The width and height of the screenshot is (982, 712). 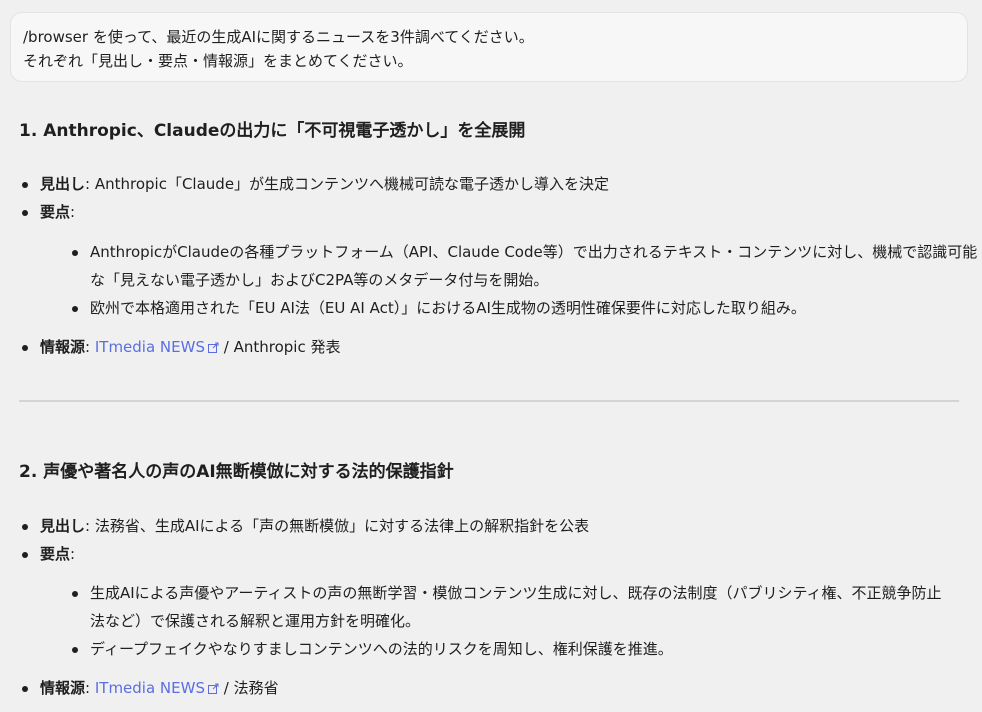 I want to click on article-1-source-link: ITmedia NEWS, so click(x=157, y=347).